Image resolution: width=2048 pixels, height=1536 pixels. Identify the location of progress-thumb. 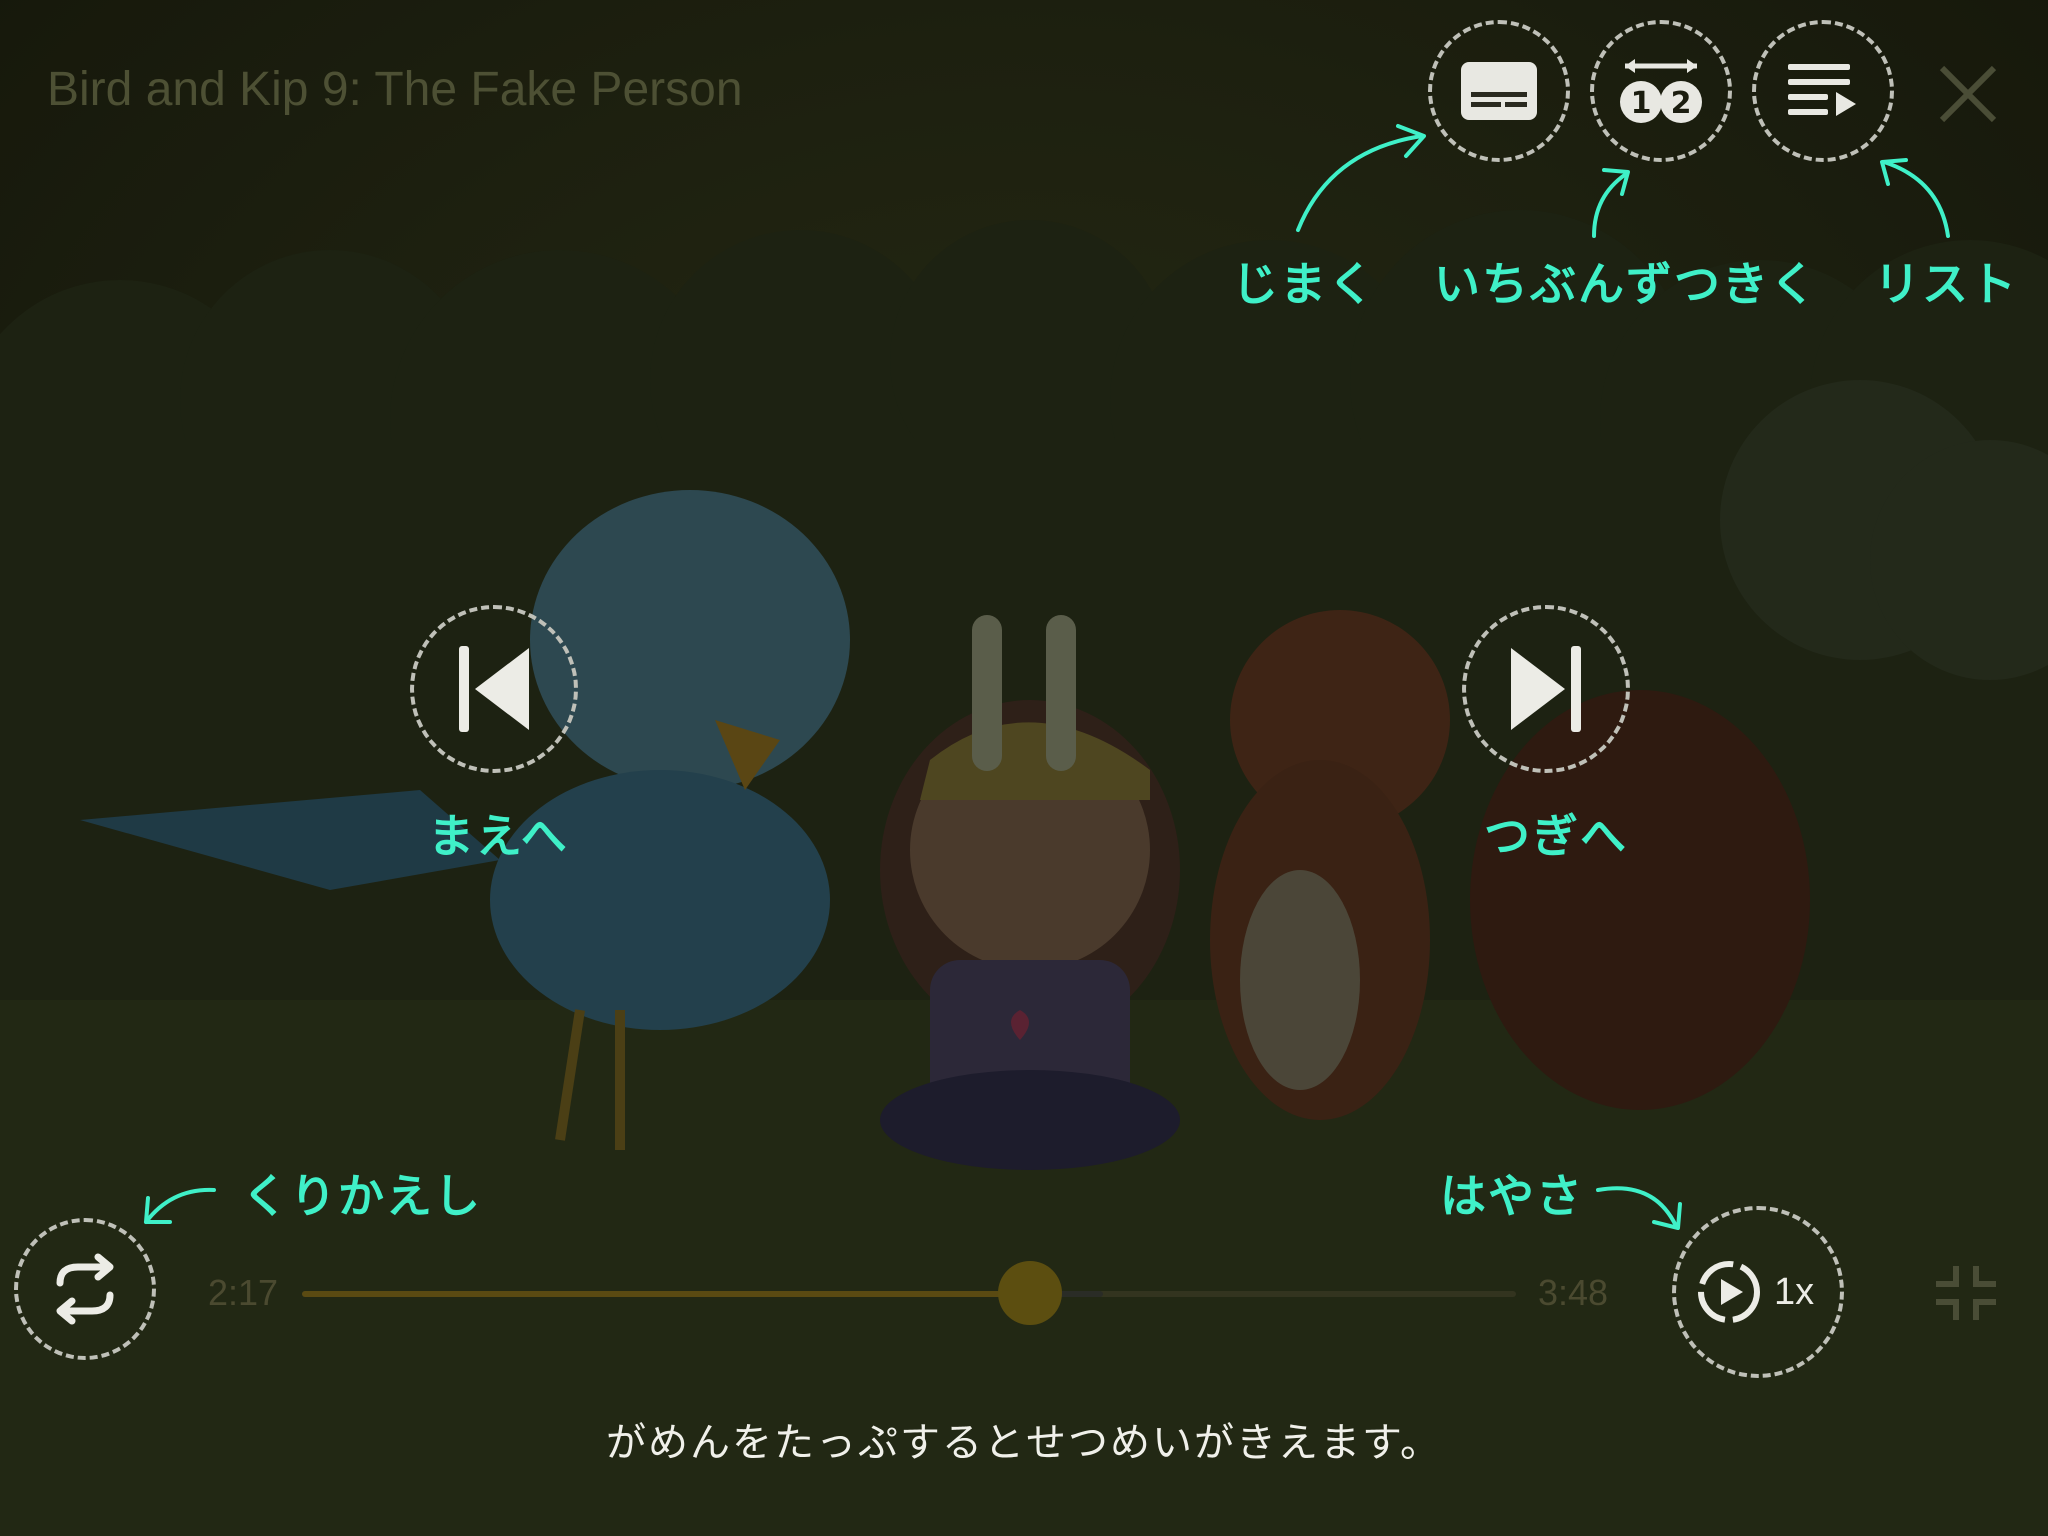
(1029, 1293).